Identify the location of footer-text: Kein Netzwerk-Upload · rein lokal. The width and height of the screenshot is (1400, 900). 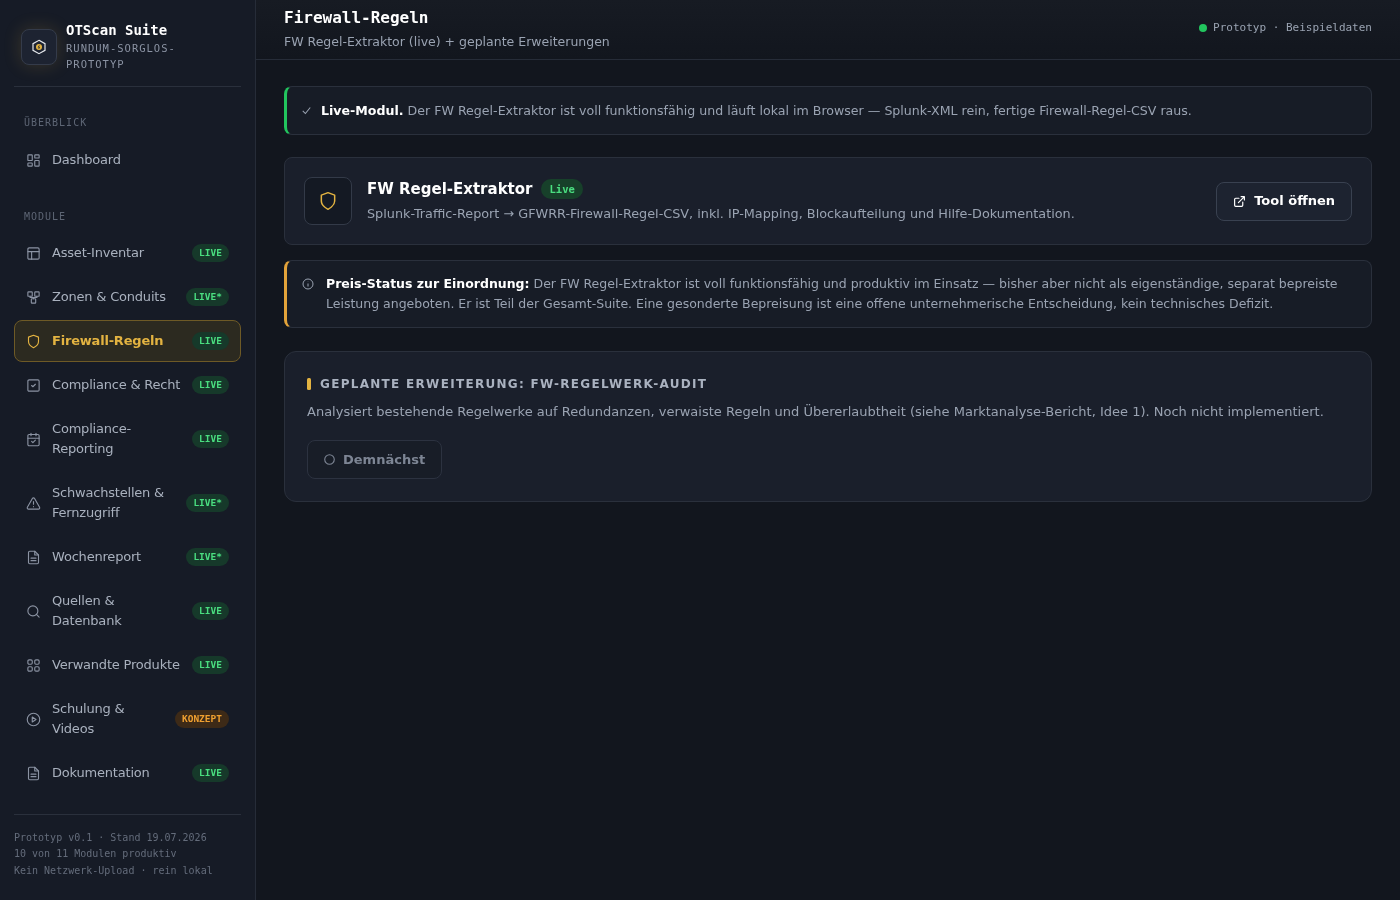
(114, 870).